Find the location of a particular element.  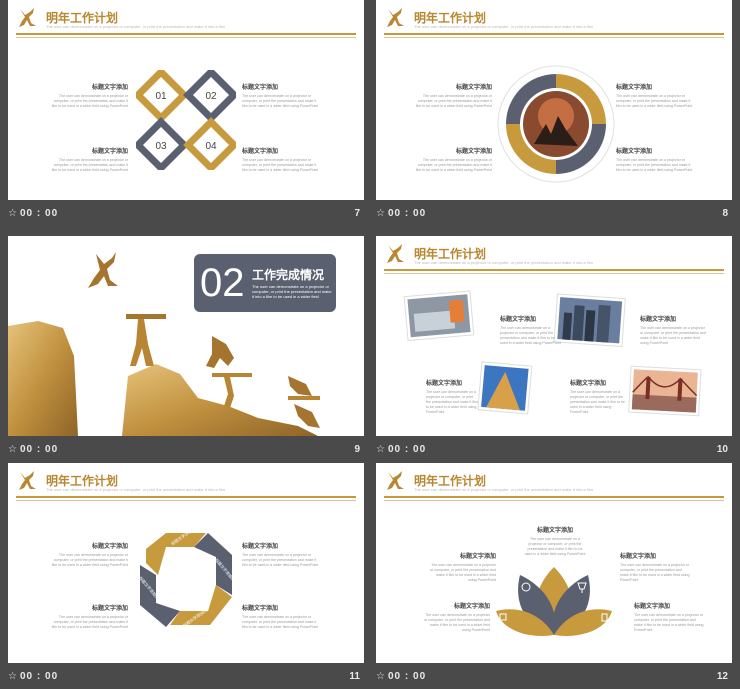

left-cliff is located at coordinates (43, 378).